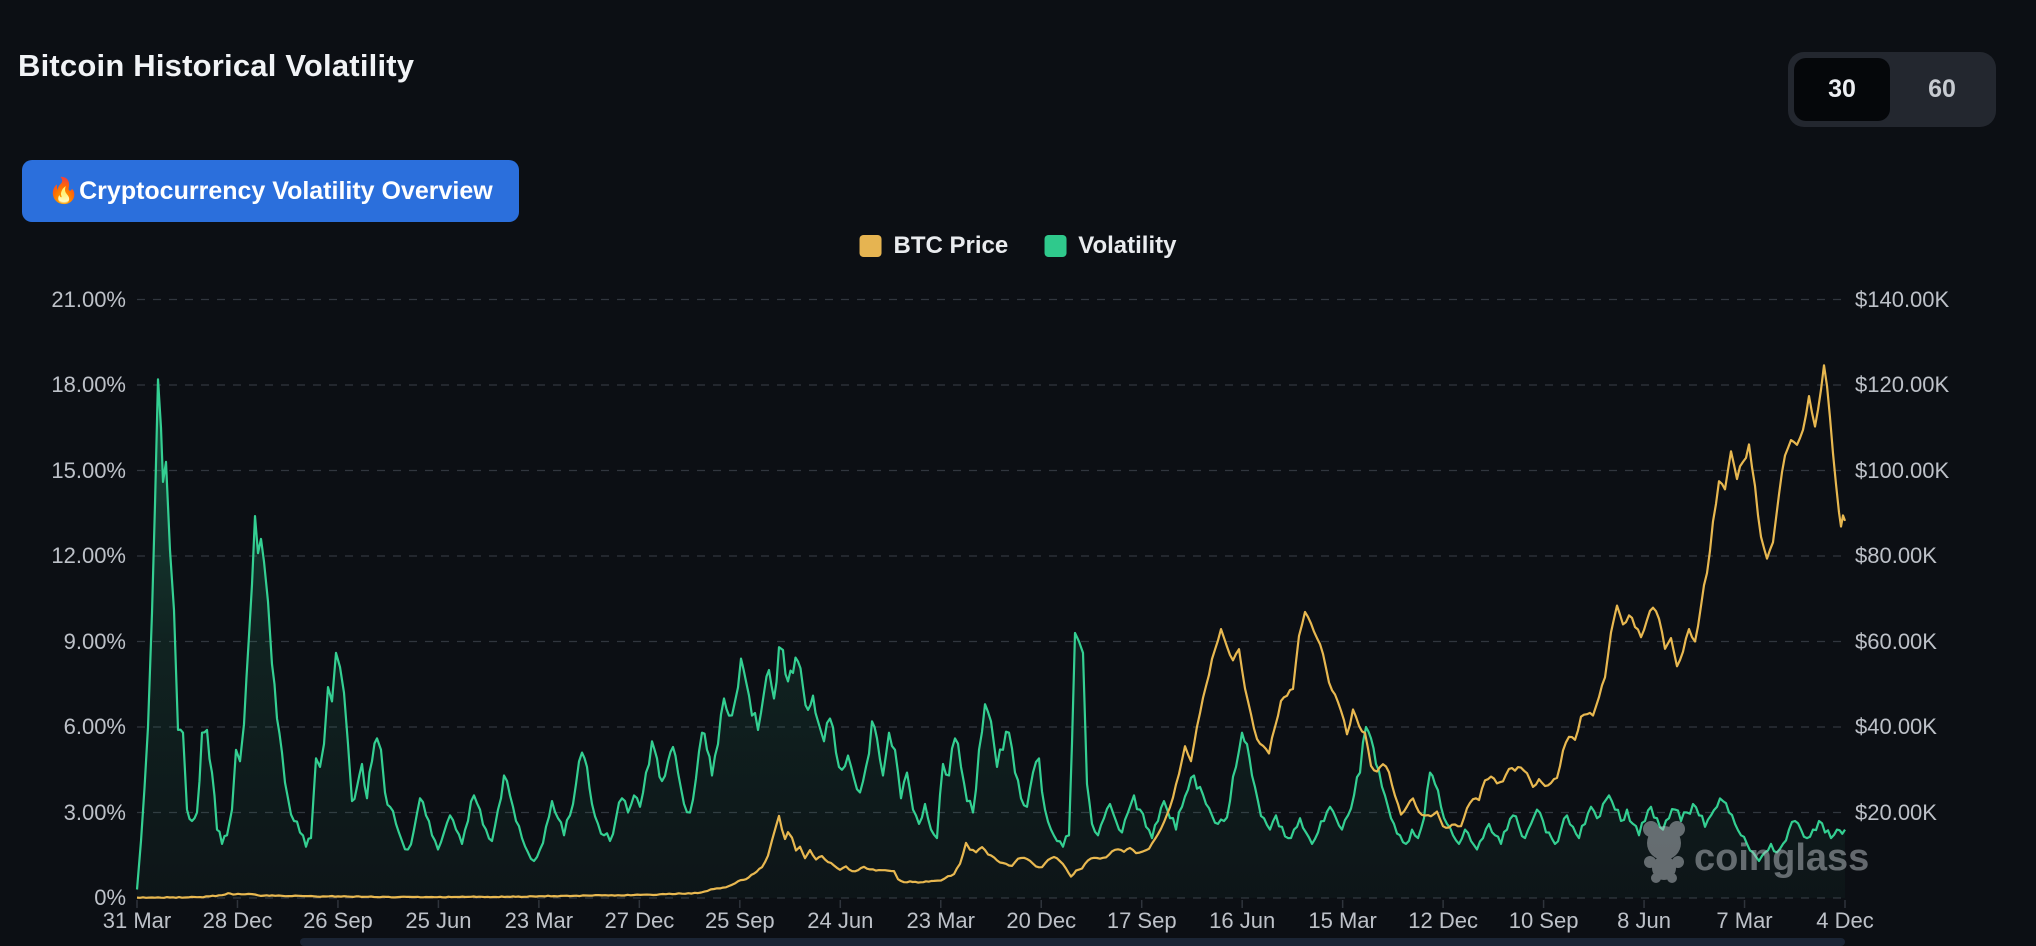 The width and height of the screenshot is (2036, 946). What do you see at coordinates (88, 555) in the screenshot?
I see `y-left-tick-label: 12.00%` at bounding box center [88, 555].